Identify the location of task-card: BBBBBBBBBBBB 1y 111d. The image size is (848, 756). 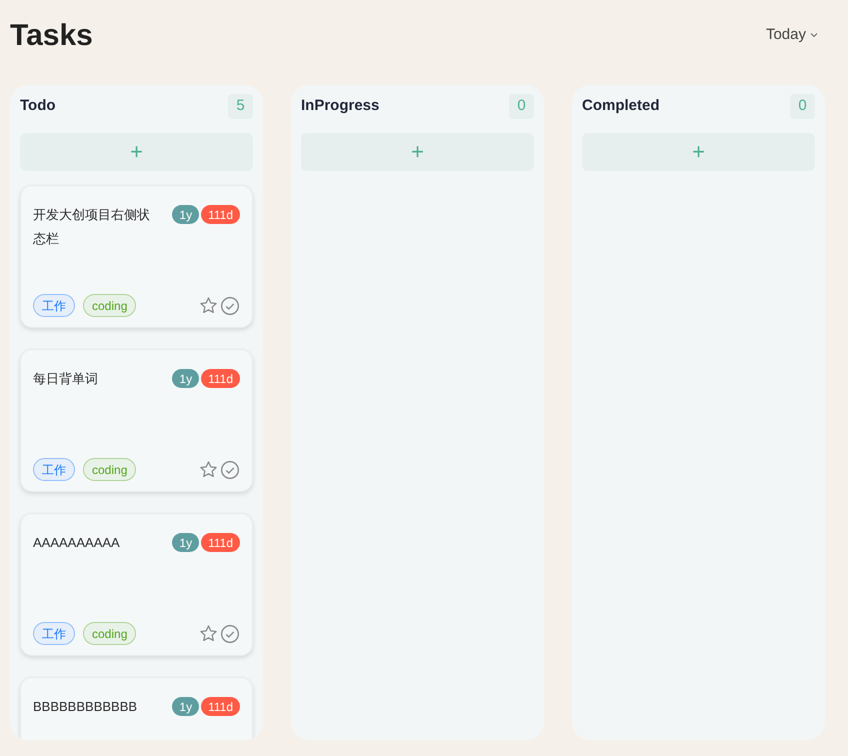
(136, 708).